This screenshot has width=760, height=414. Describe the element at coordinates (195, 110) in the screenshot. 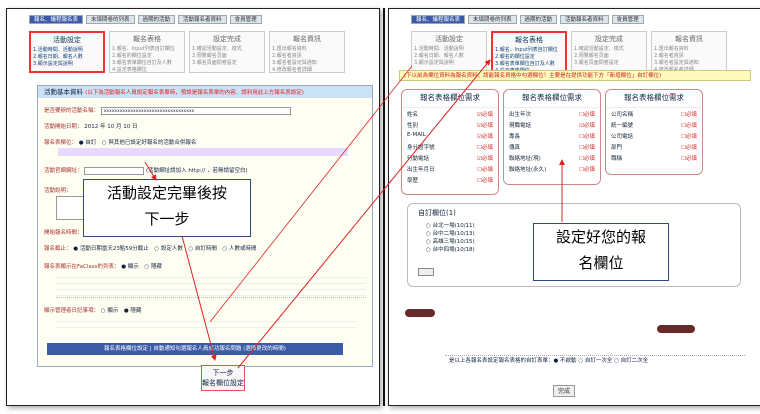

I see `activity-name-input: xxxxxxxxxxxxxxxxxxxxxxxxxxxxxxxxxx` at that location.